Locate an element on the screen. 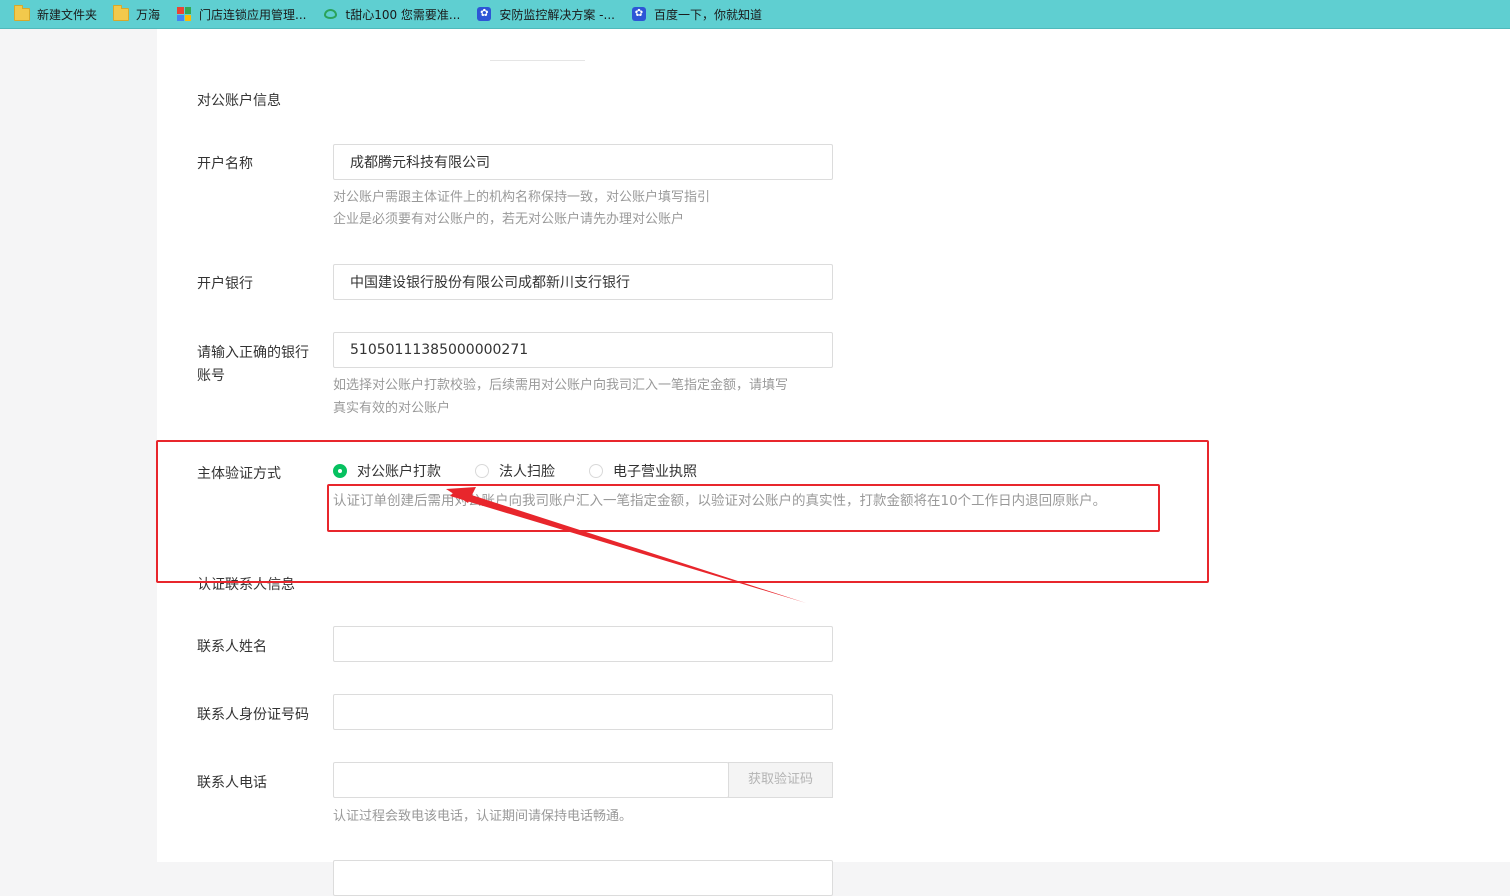  contact-name-input is located at coordinates (583, 644).